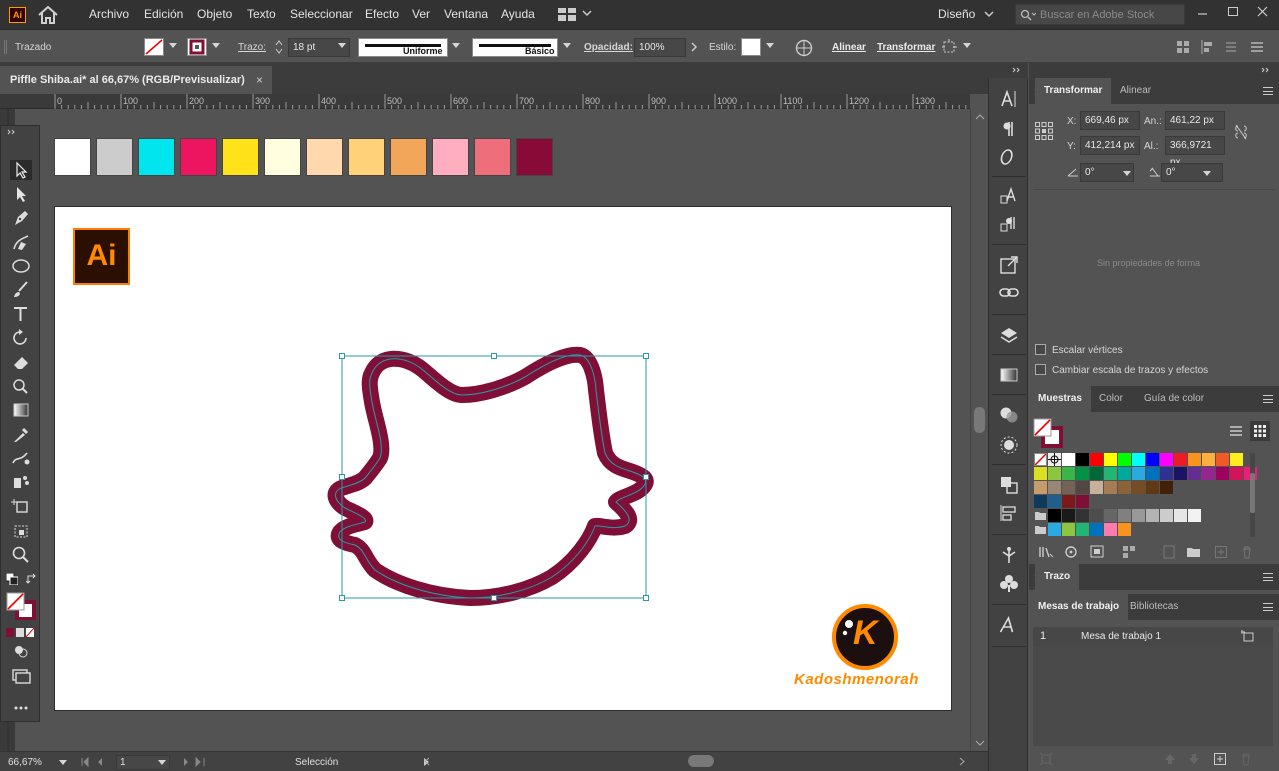  What do you see at coordinates (1009, 157) in the screenshot?
I see `opentype-panel-icon` at bounding box center [1009, 157].